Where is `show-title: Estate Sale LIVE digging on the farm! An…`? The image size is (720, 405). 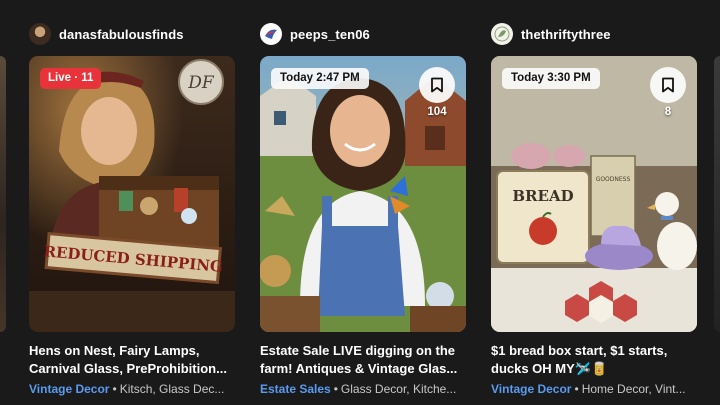 show-title: Estate Sale LIVE digging on the farm! An… is located at coordinates (363, 360).